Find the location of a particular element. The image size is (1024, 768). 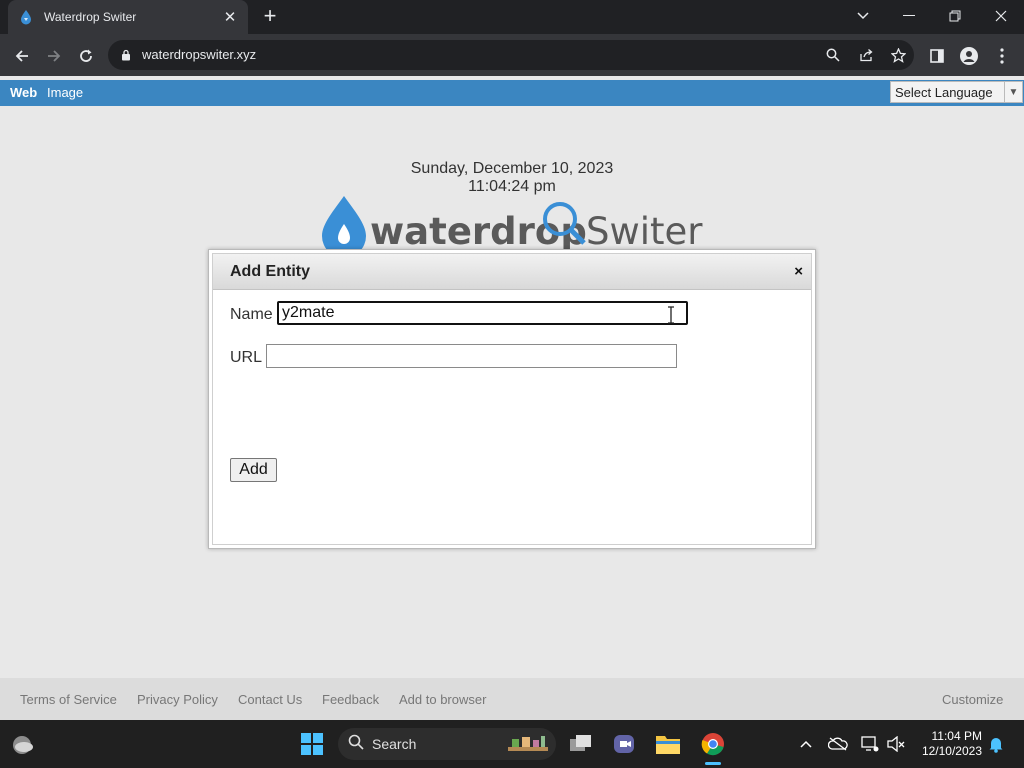

share-icon is located at coordinates (866, 55).